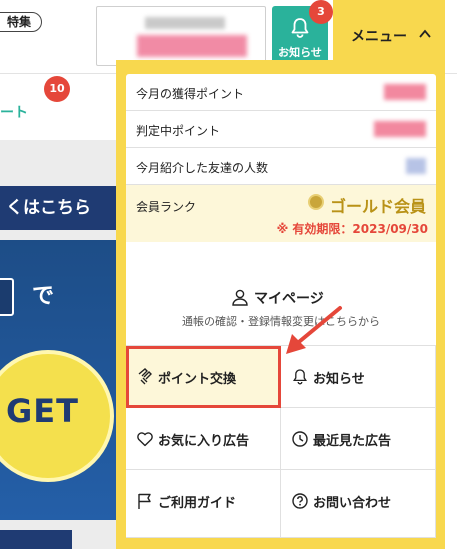 This screenshot has width=457, height=549. I want to click on contact-label: お問い合わせ, so click(352, 503).